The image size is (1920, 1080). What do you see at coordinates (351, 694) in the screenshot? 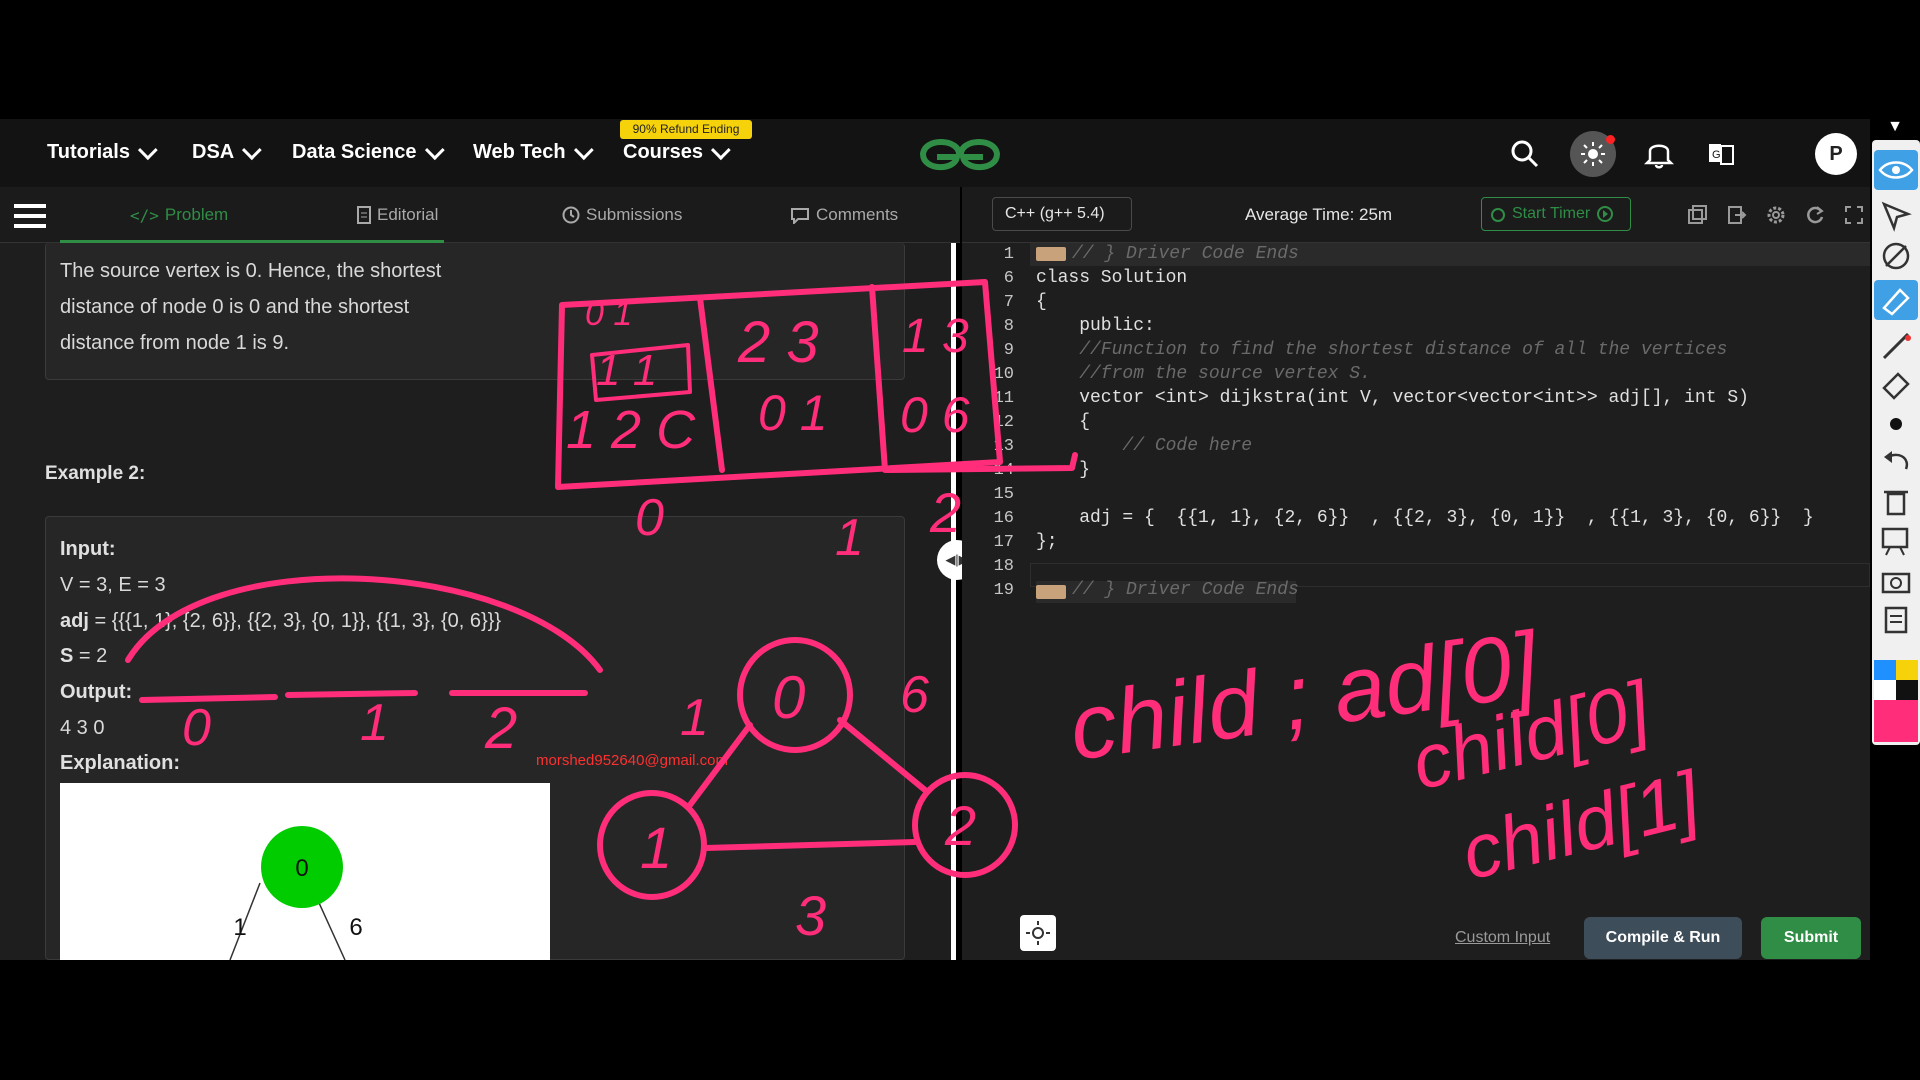
I see `ink-slot-line` at bounding box center [351, 694].